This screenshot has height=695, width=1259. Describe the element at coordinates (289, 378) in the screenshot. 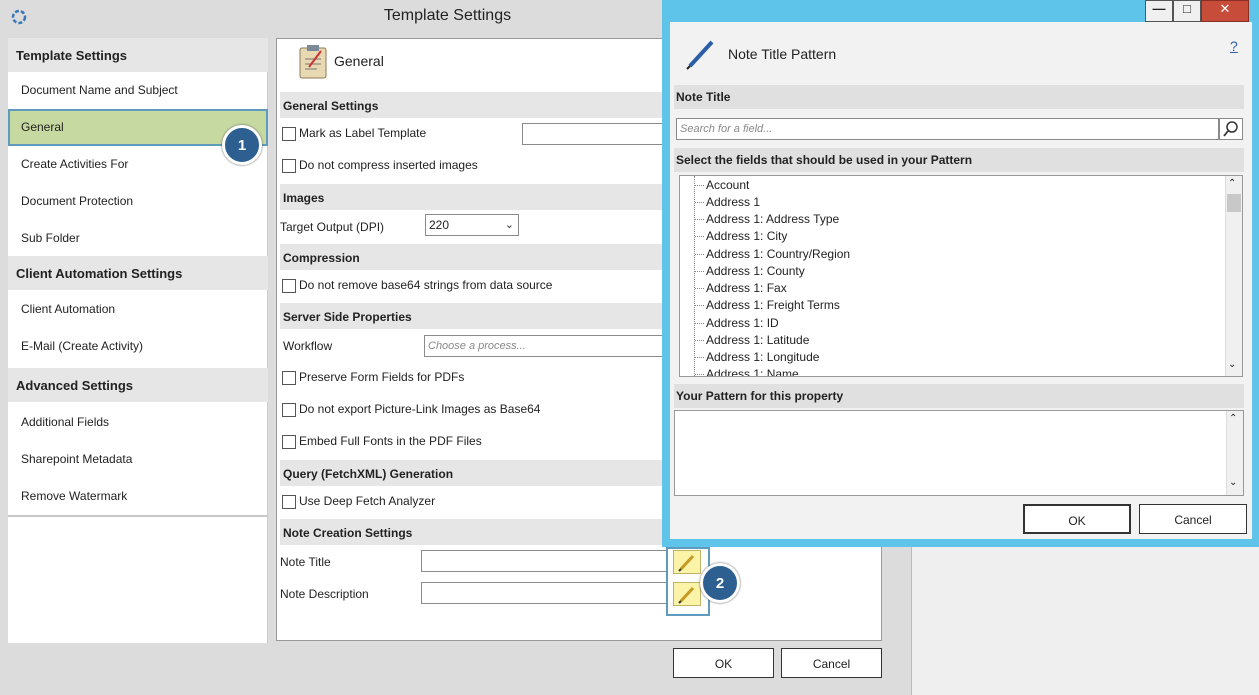

I see `preserve-form-fields-checkbox` at that location.